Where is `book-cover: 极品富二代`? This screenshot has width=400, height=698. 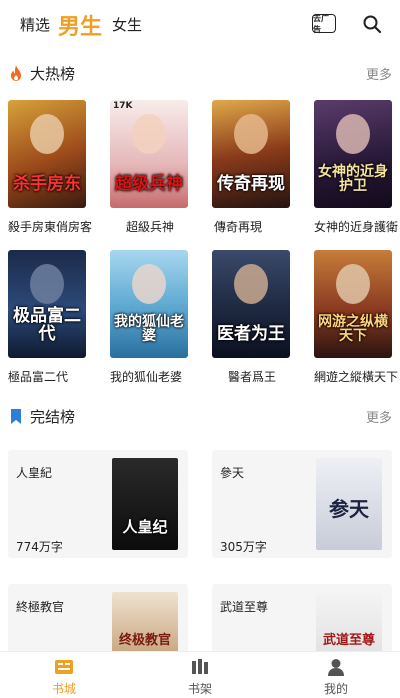 book-cover: 极品富二代 is located at coordinates (47, 304).